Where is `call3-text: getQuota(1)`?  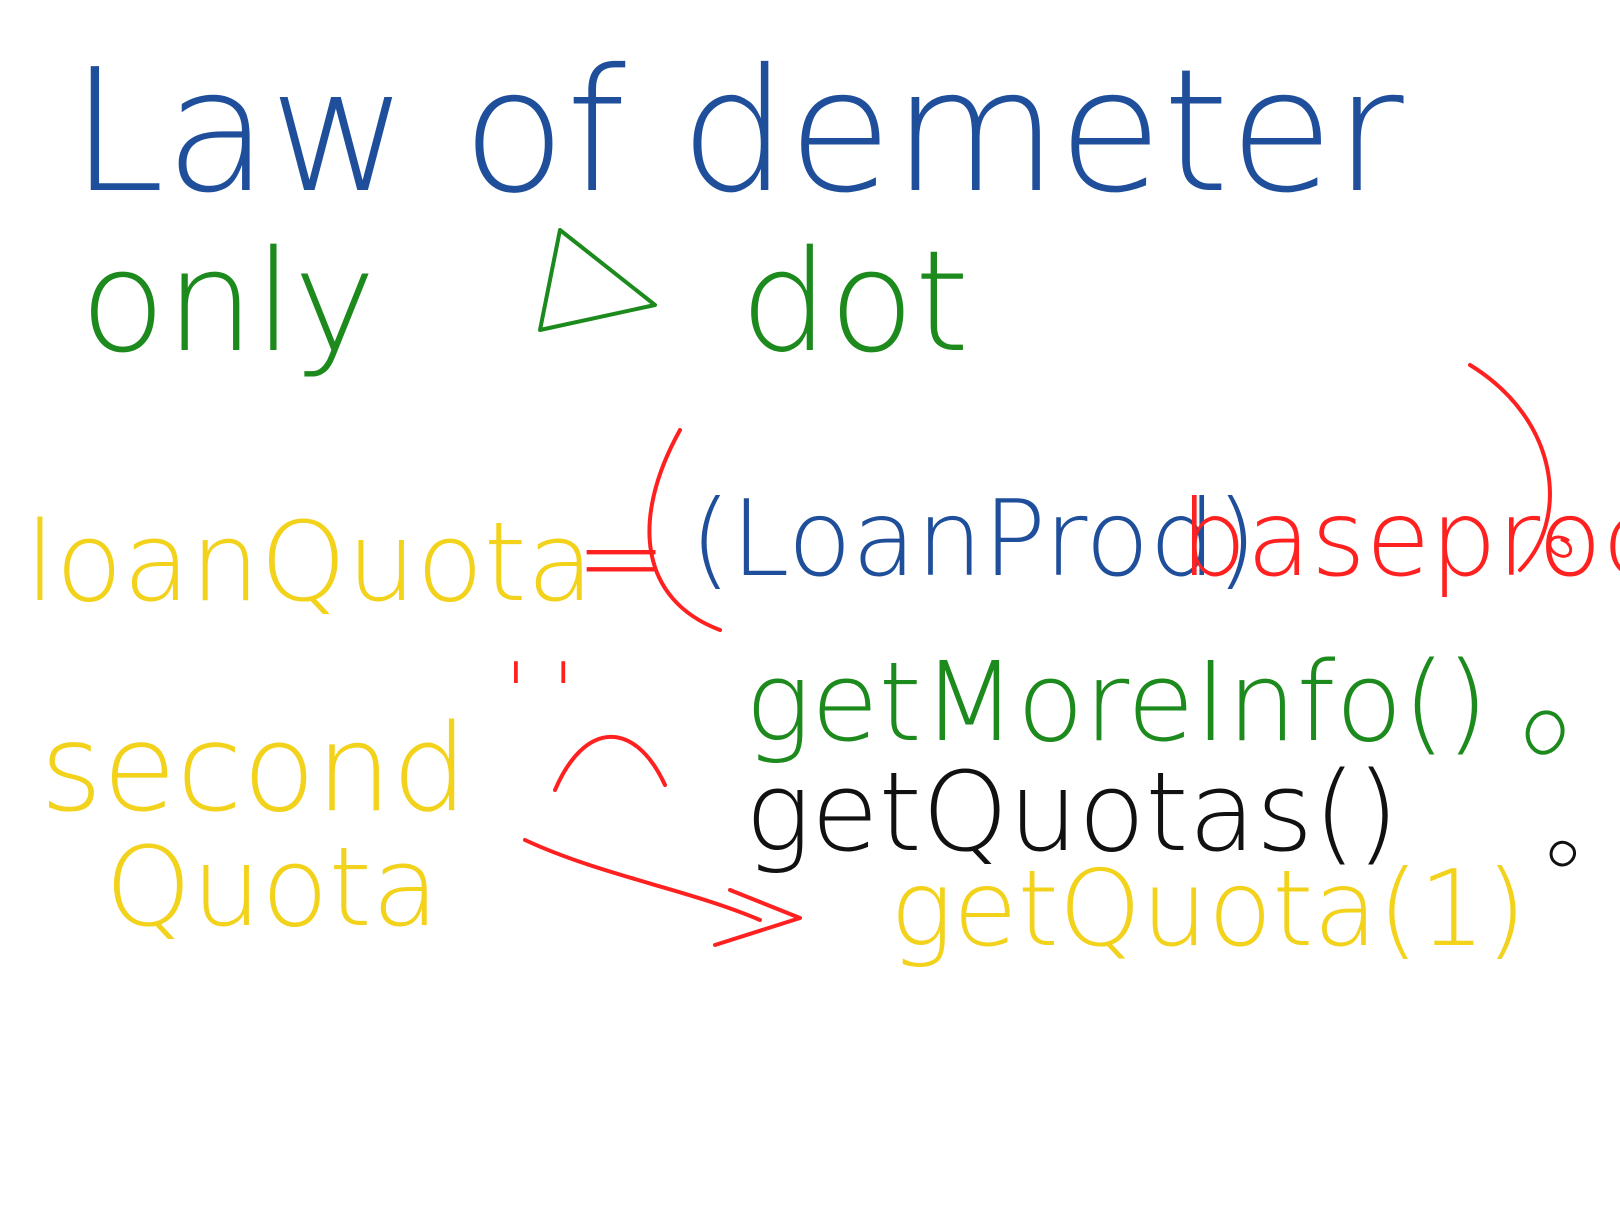 call3-text: getQuota(1) is located at coordinates (1208, 909).